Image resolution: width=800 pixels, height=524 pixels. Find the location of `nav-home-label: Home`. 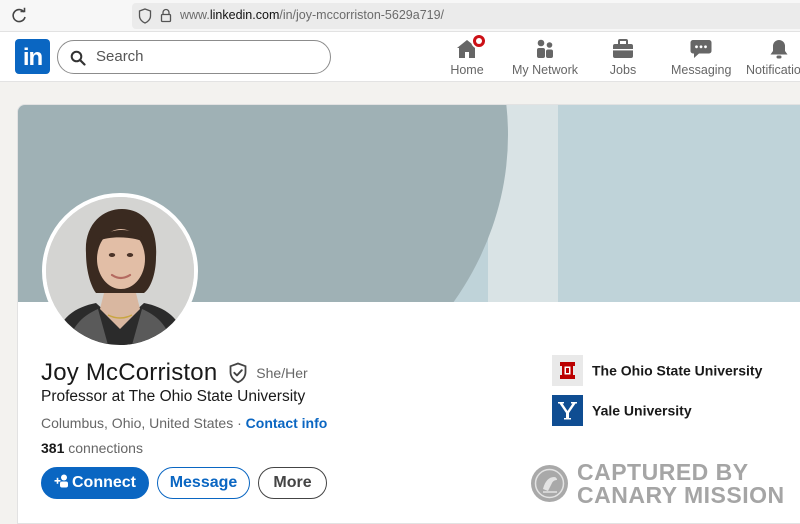

nav-home-label: Home is located at coordinates (467, 70).